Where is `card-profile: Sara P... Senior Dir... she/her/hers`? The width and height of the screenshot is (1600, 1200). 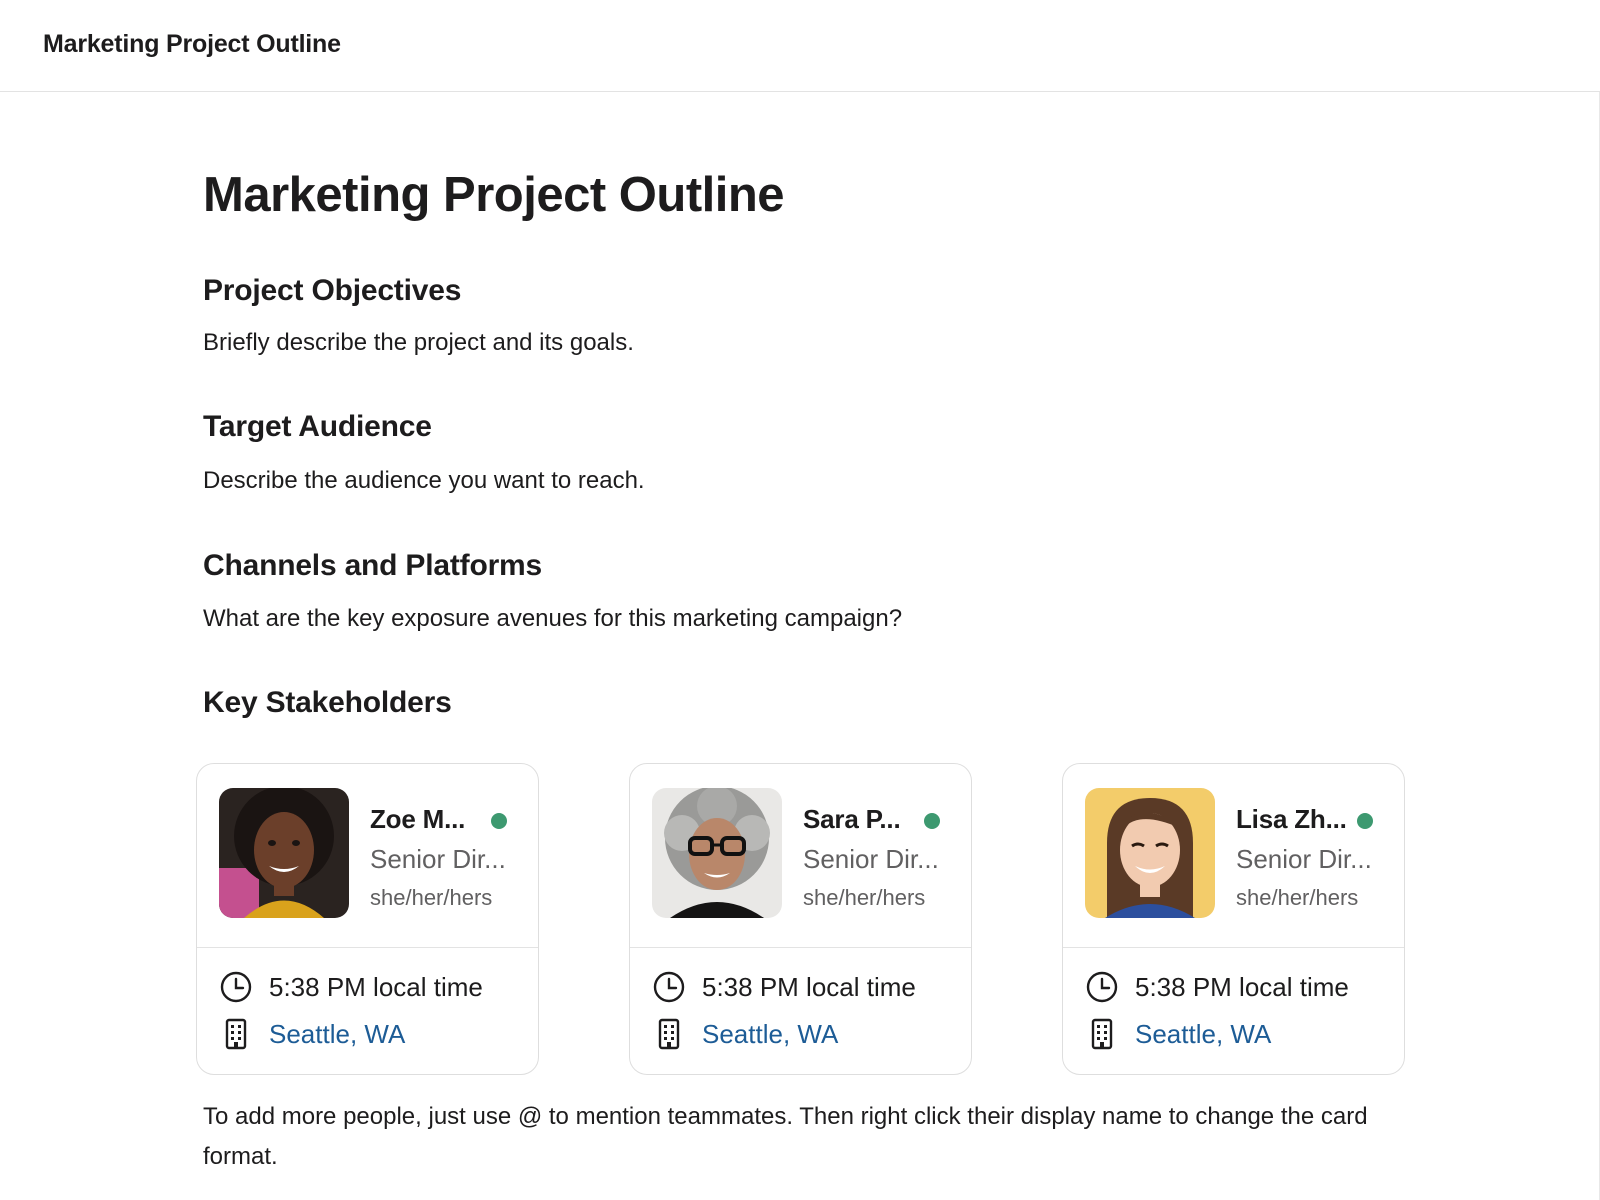
card-profile: Sara P... Senior Dir... she/her/hers is located at coordinates (800, 855).